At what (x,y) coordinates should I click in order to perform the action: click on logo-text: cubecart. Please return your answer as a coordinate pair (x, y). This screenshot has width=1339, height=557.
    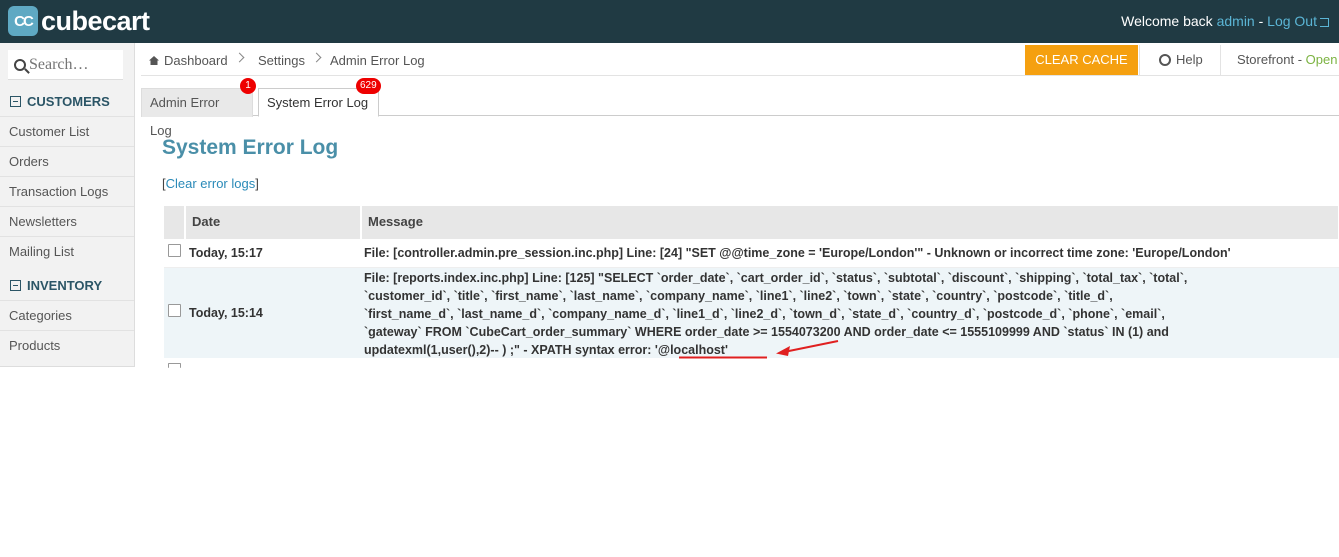
    Looking at the image, I should click on (95, 20).